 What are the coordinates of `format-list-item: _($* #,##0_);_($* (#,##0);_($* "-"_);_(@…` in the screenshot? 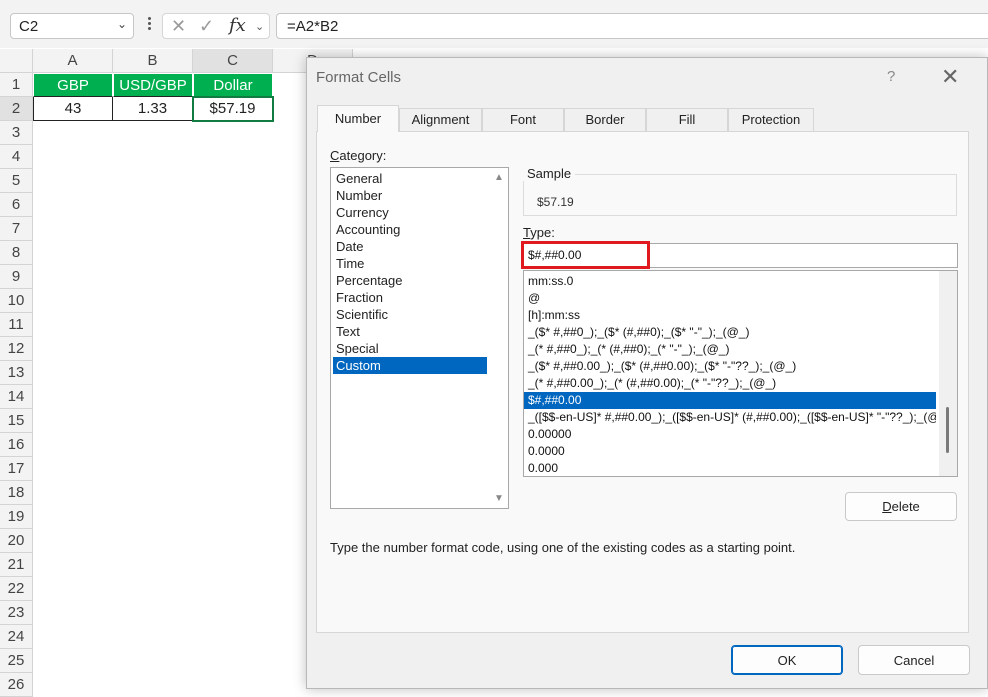 It's located at (730, 332).